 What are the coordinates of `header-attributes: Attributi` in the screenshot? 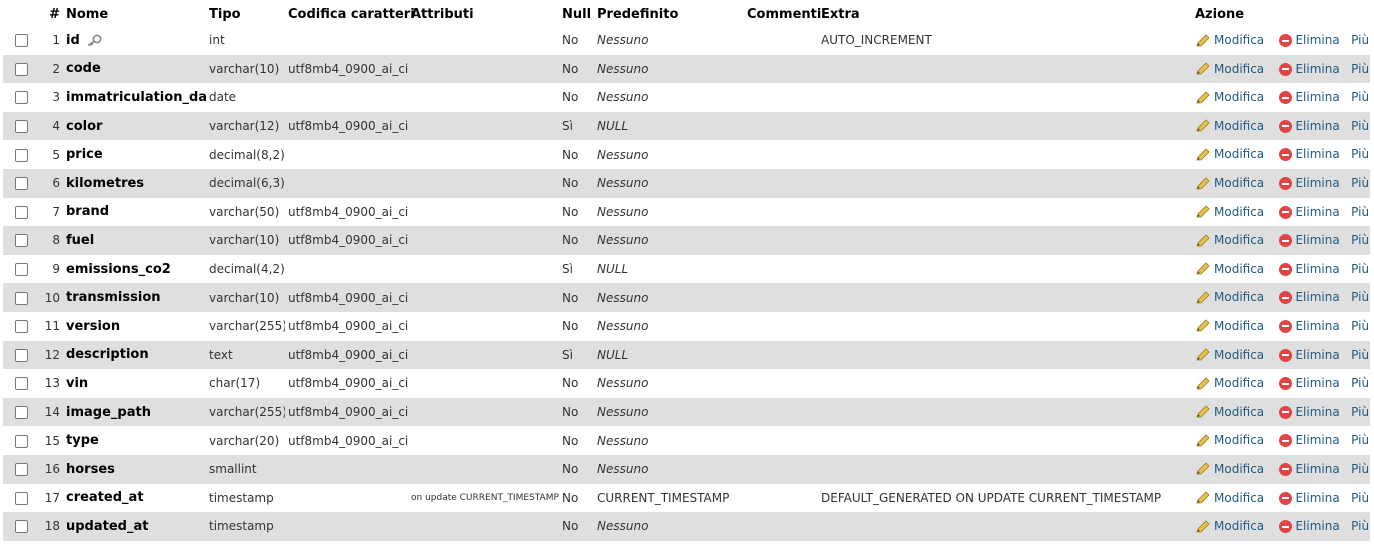 It's located at (483, 14).